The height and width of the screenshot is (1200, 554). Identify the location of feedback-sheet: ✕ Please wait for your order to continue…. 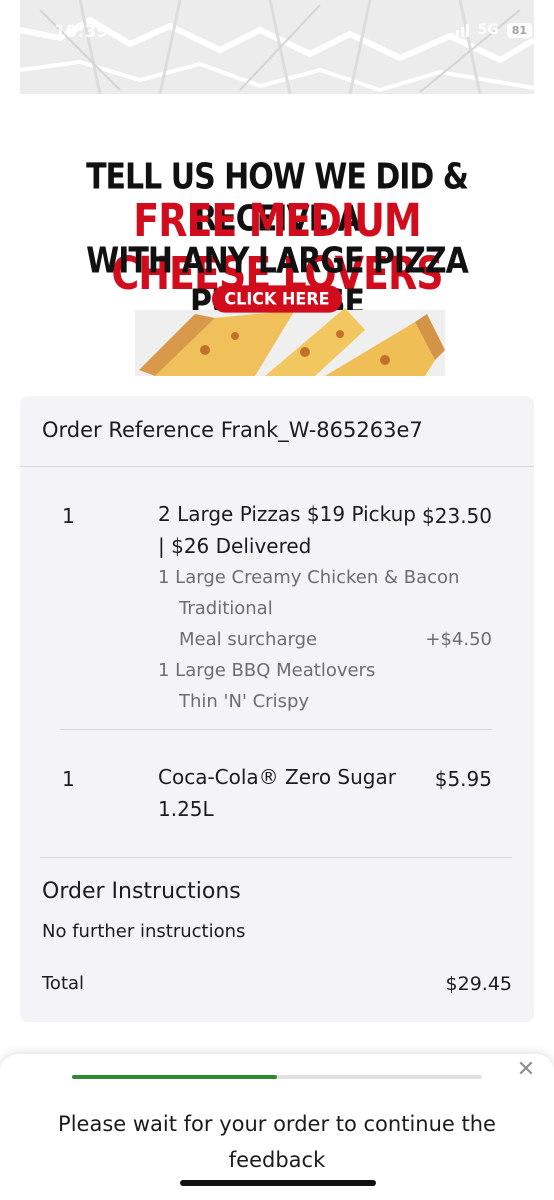
(277, 1127).